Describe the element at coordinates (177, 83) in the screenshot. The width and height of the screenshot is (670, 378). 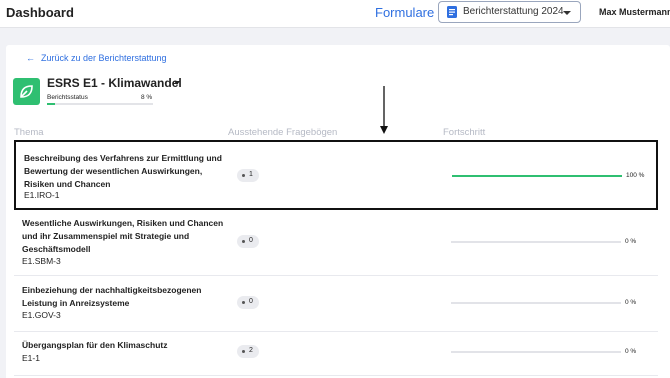
I see `caret-down-icon` at that location.